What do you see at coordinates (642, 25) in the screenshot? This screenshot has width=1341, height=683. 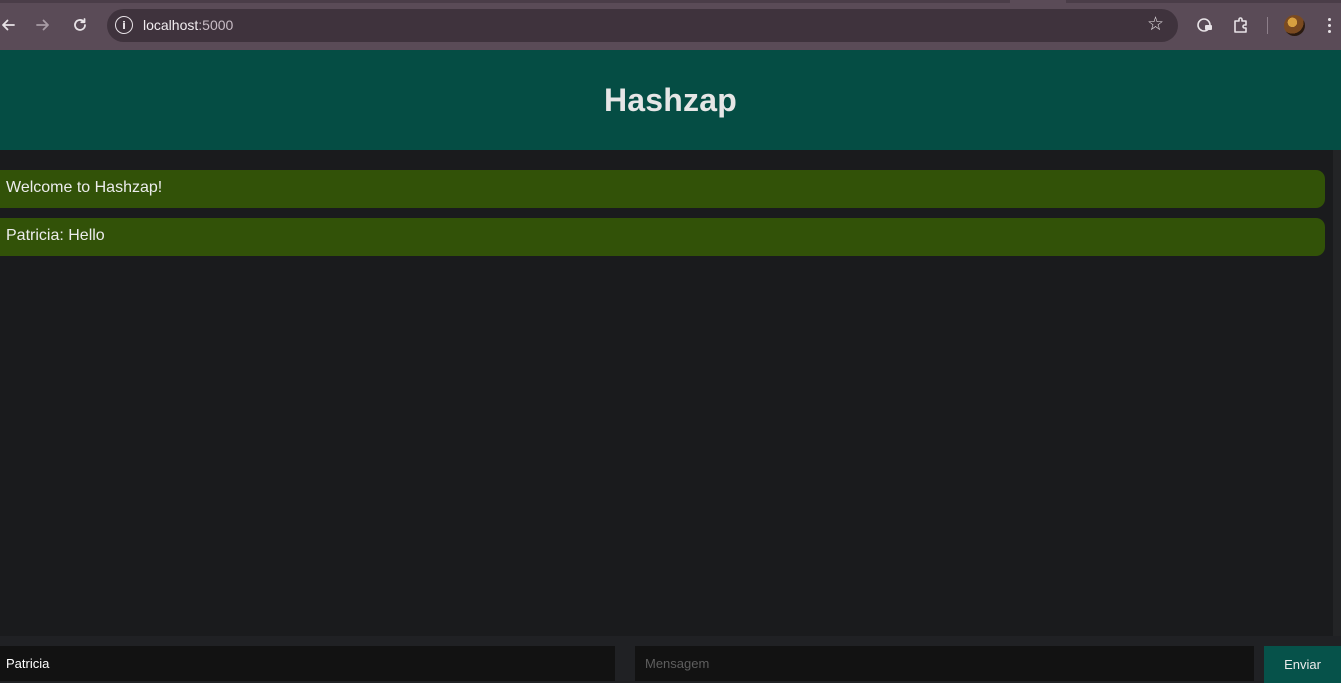 I see `address-bar: i localhost:5000 ☆` at bounding box center [642, 25].